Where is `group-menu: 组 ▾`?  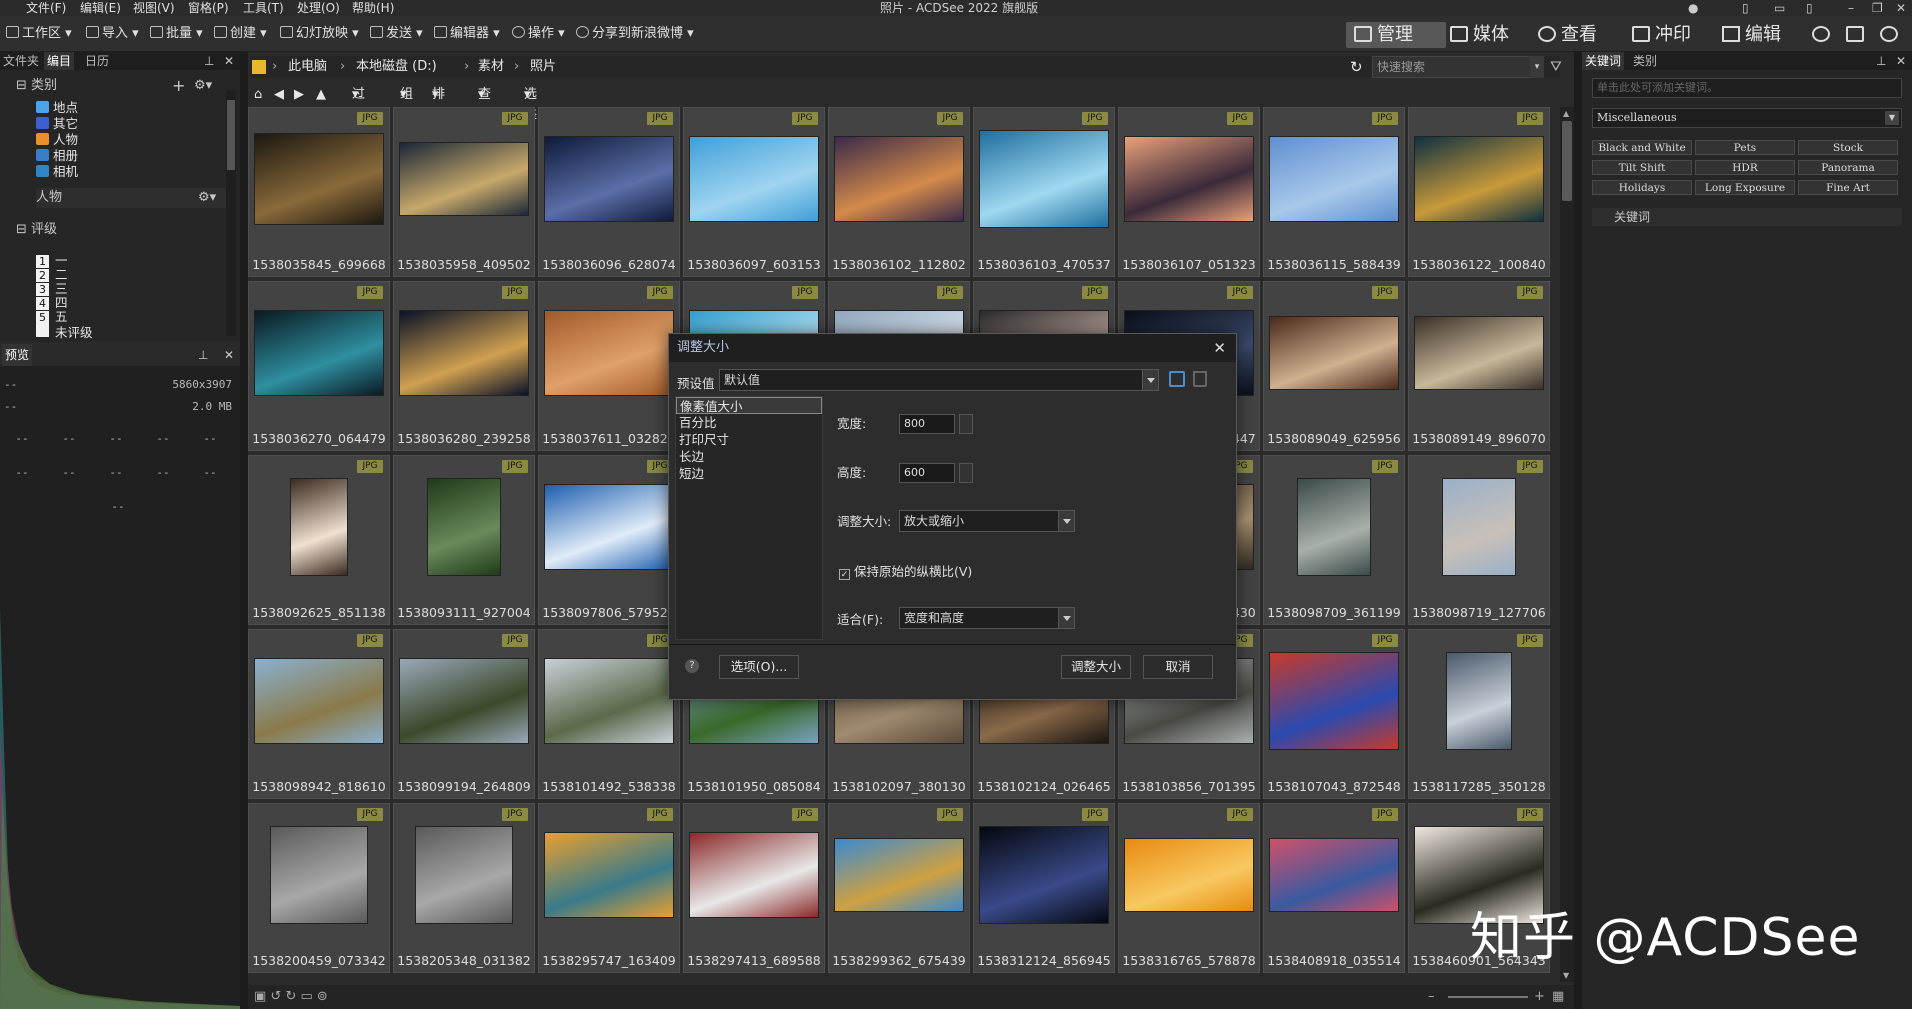
group-menu: 组 ▾ is located at coordinates (406, 95).